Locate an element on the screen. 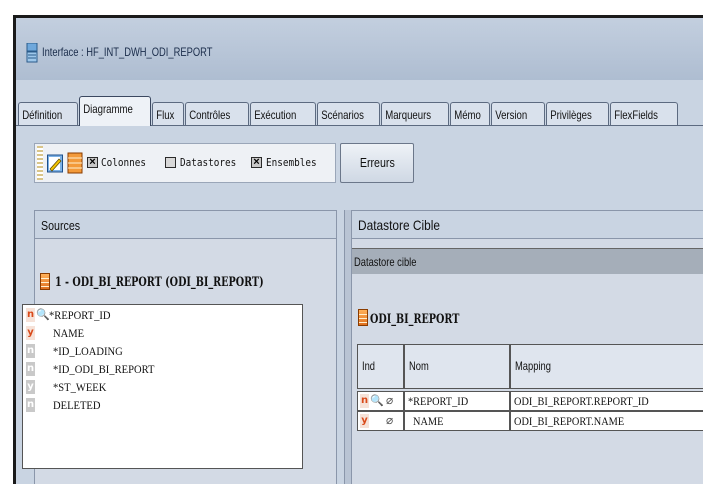  column-name: *ID_LOADING is located at coordinates (88, 351).